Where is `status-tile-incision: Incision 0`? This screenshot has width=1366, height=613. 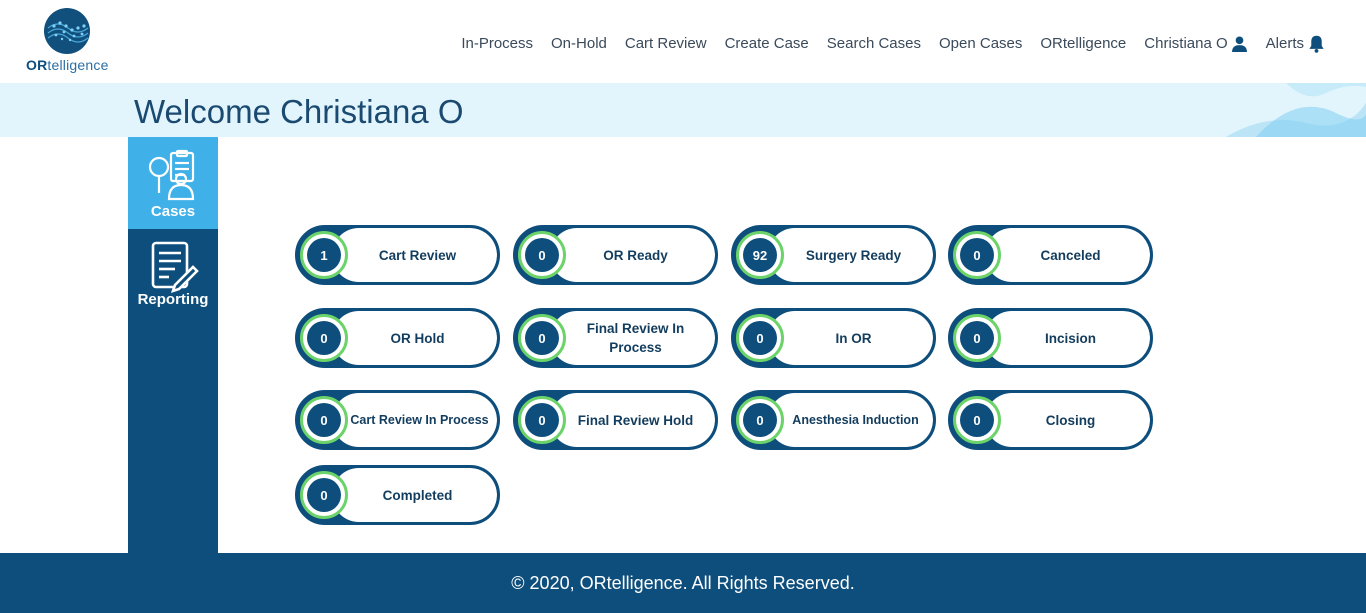 status-tile-incision: Incision 0 is located at coordinates (1050, 338).